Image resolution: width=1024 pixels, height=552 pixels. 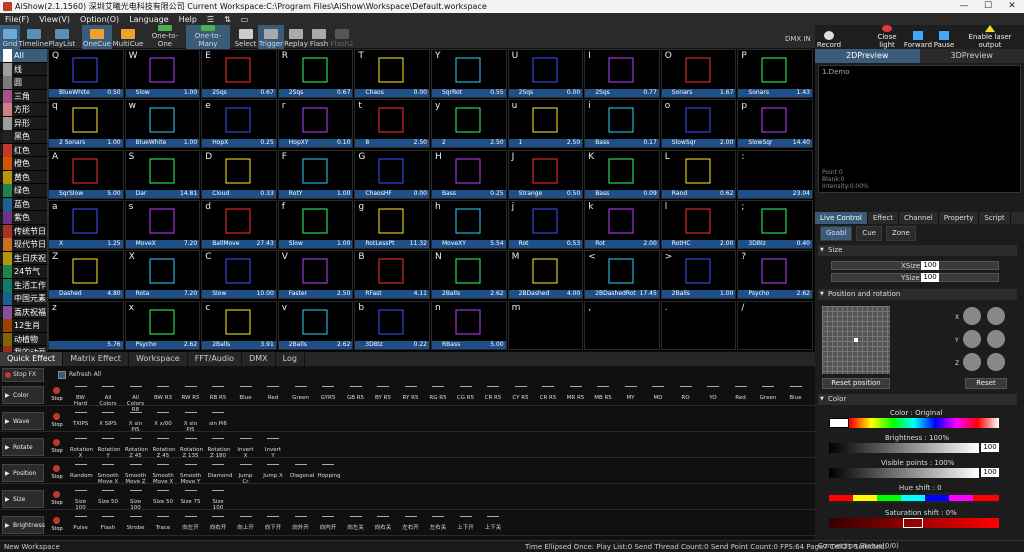 I want to click on brightness-slider, so click(x=904, y=448).